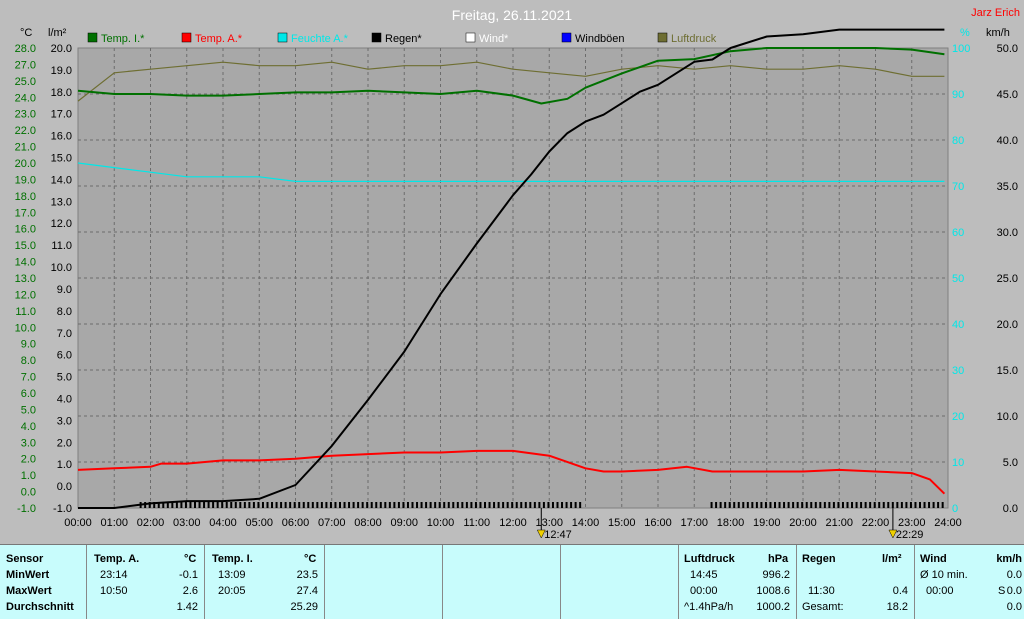 The height and width of the screenshot is (619, 1024). Describe the element at coordinates (117, 559) in the screenshot. I see `temp-a-header: Temp. A.` at that location.